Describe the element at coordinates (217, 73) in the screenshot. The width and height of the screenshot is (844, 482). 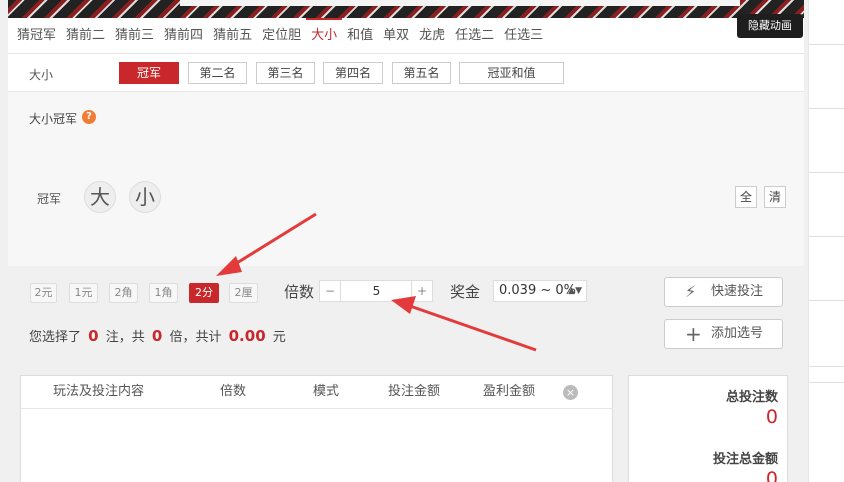
I see `subtab-second: 第二名` at that location.